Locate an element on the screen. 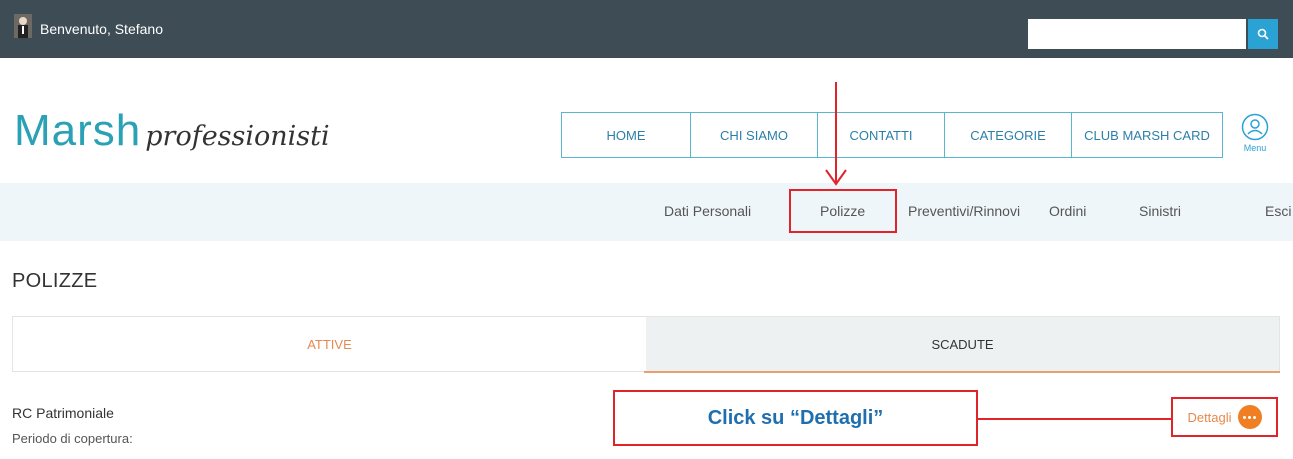  annotation-arrow is located at coordinates (836, 134).